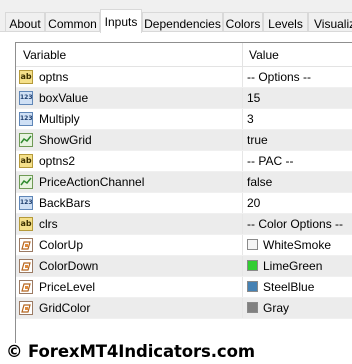  What do you see at coordinates (182, 22) in the screenshot?
I see `tab-dependencies: Dependencies` at bounding box center [182, 22].